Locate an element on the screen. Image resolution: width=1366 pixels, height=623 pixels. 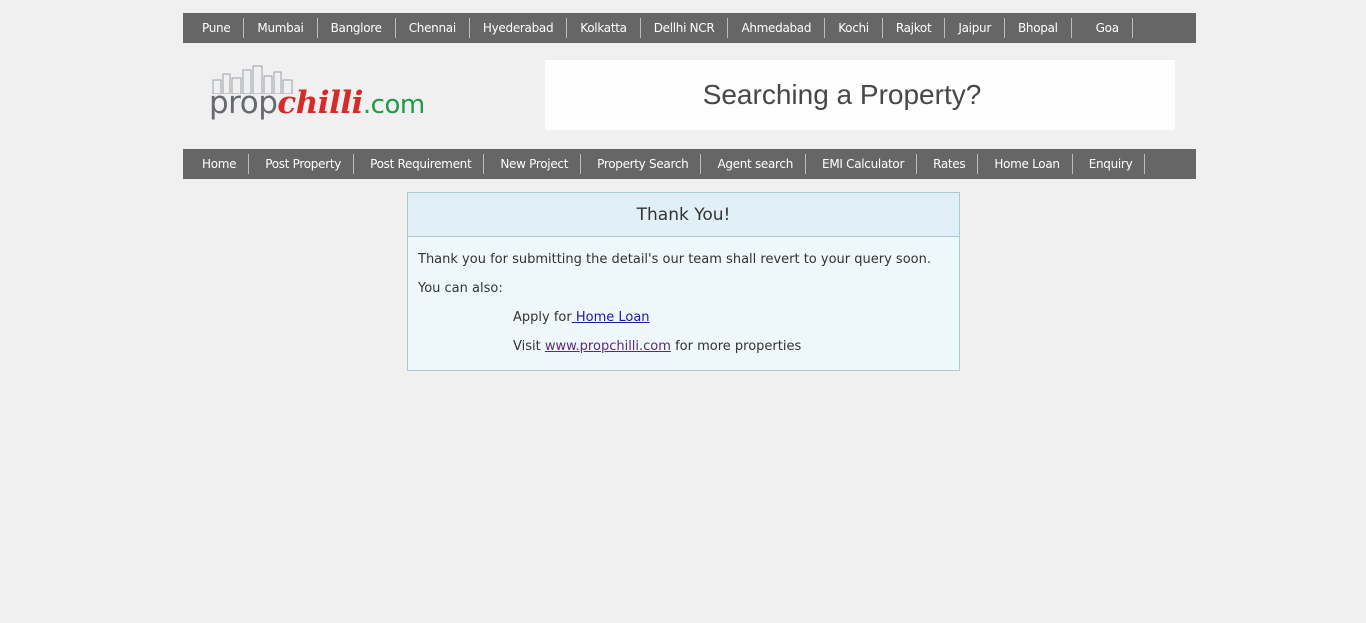
ad-banner: Searching a Property? is located at coordinates (860, 95).